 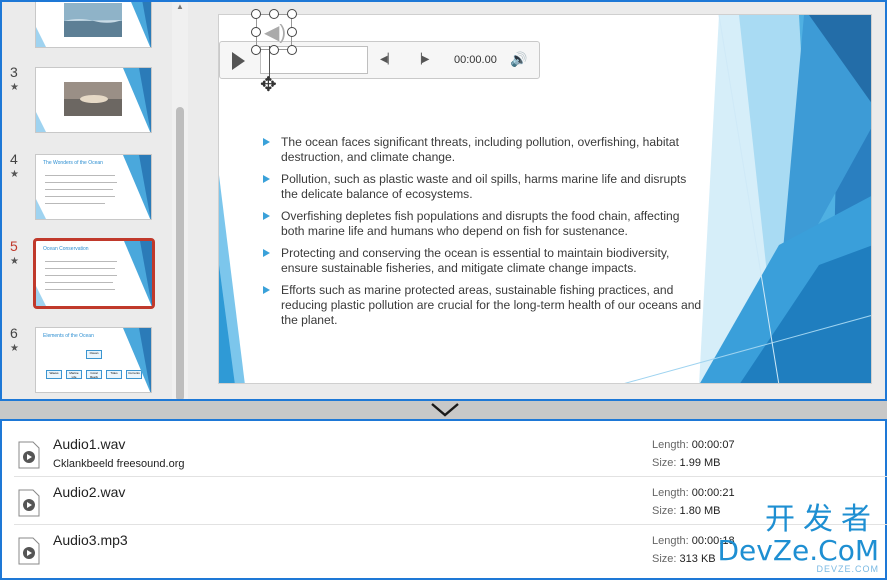 I want to click on sunset-sea-picture-icon, so click(x=93, y=99).